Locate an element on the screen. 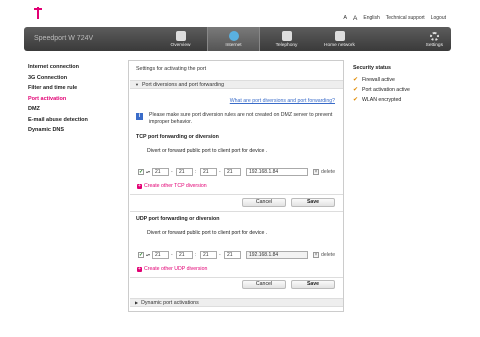 Image resolution: width=480 pixels, height=337 pixels. chevron-right-icon: ▶ is located at coordinates (137, 302).